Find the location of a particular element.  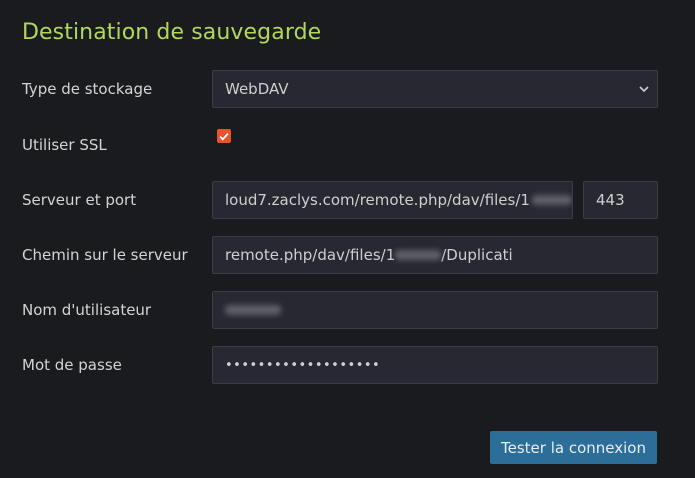

server-port-value: 443 is located at coordinates (610, 200).